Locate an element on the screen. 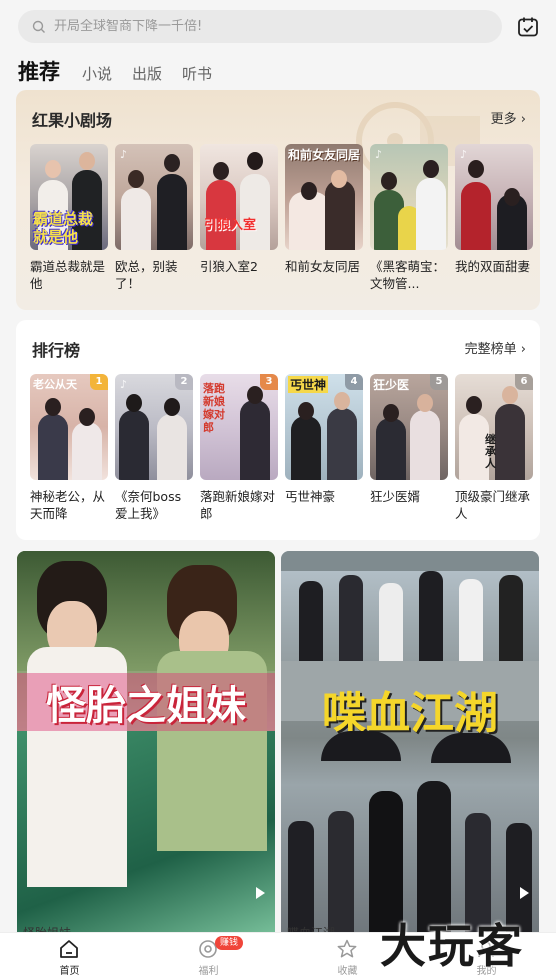  theater-card: 引狼入室 引狼入室2 is located at coordinates (239, 218).